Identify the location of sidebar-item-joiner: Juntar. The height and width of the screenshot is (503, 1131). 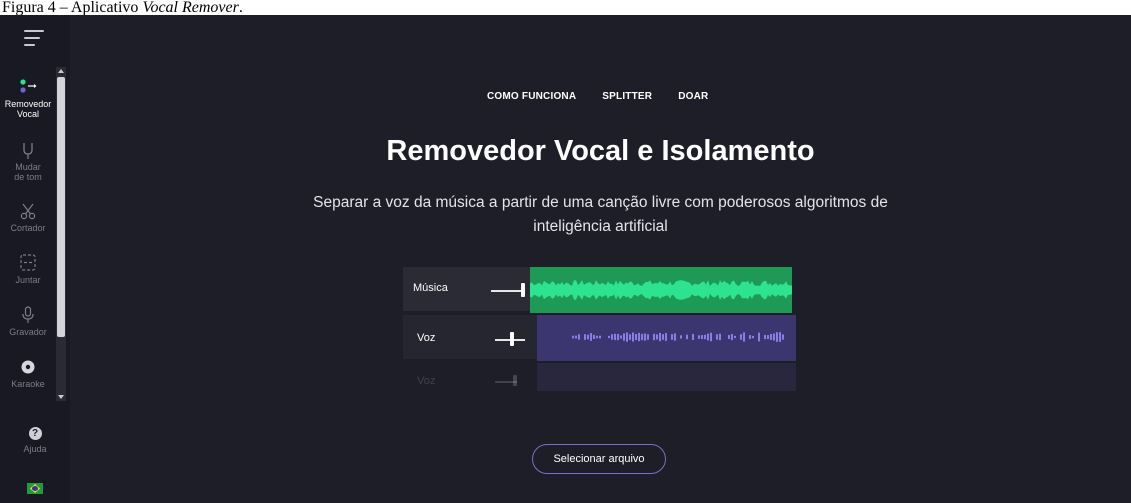
(28, 269).